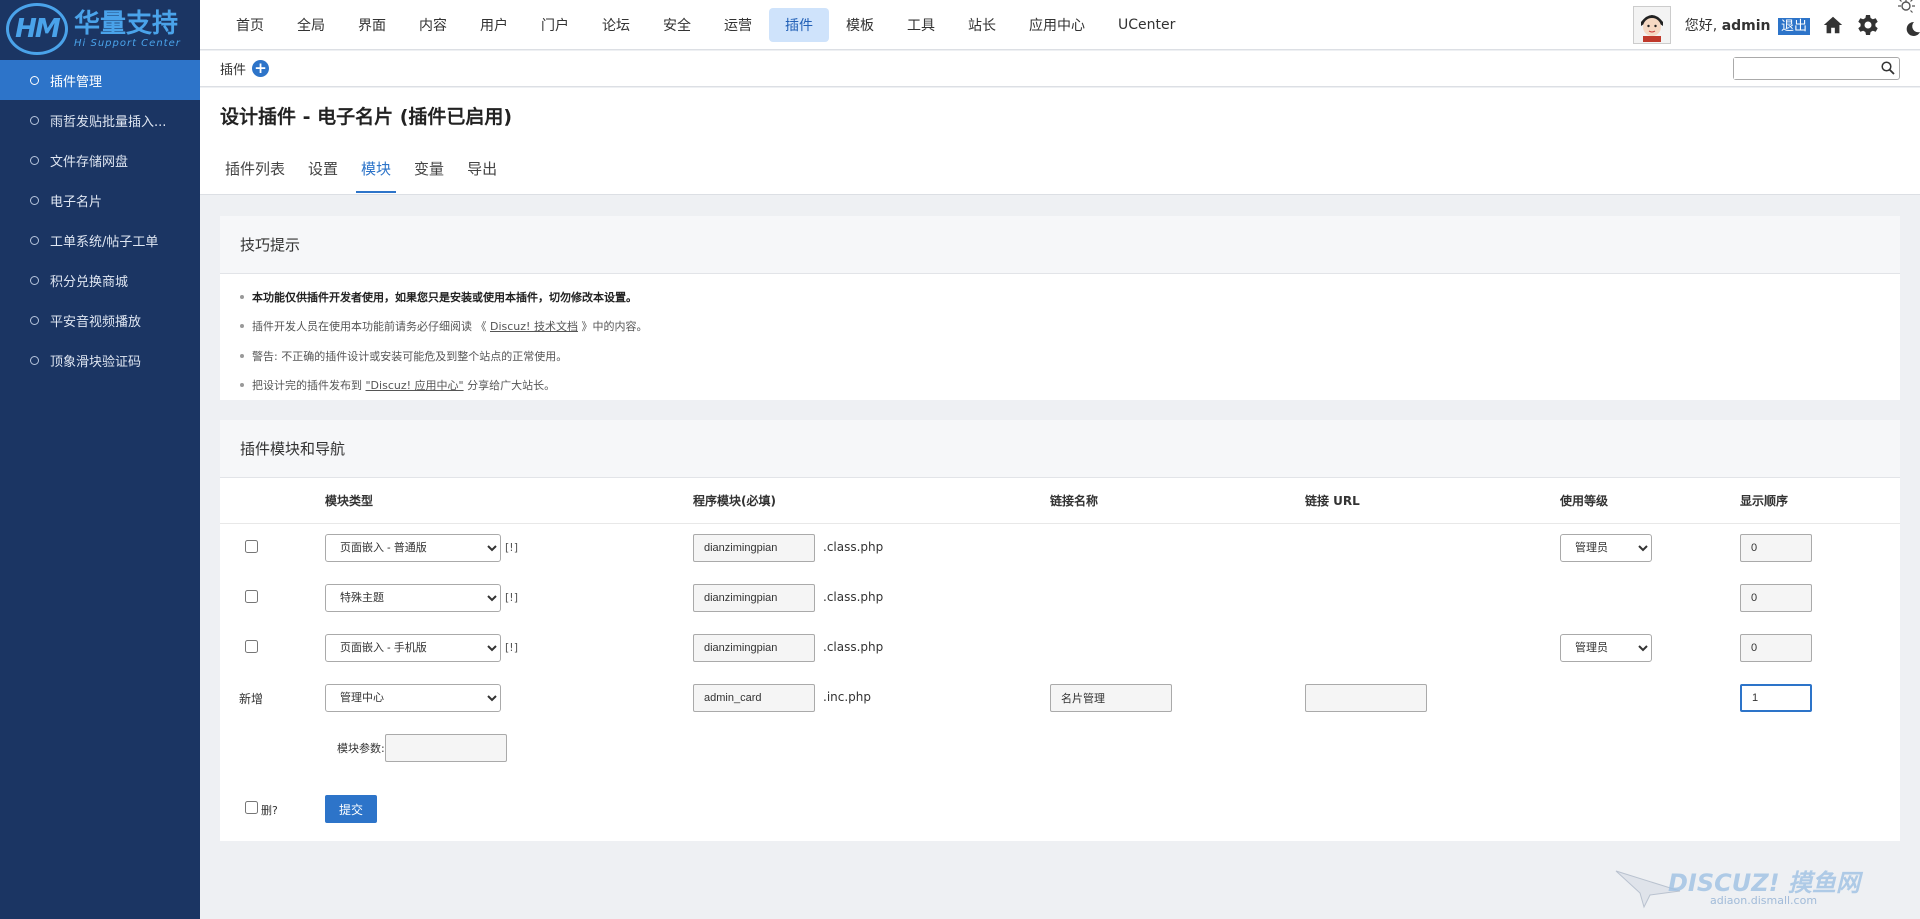 This screenshot has height=919, width=1920. Describe the element at coordinates (255, 175) in the screenshot. I see `tab-plugin-list: 插件列表` at that location.